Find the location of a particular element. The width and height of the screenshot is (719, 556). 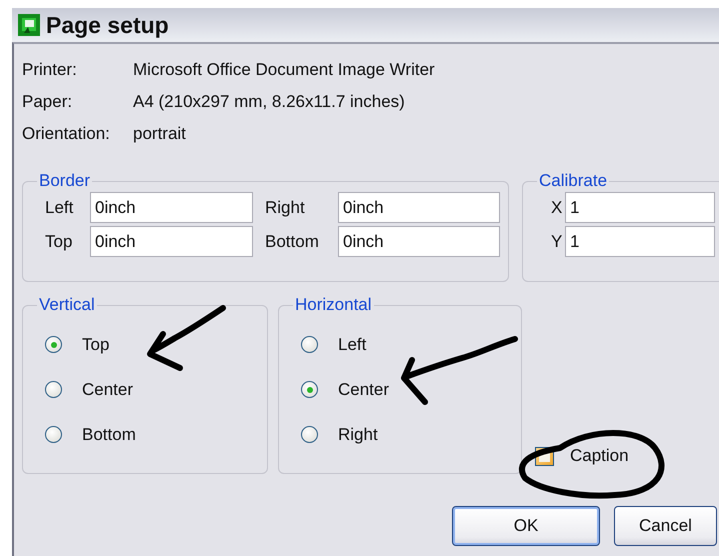

info-value: A4 (210x297 mm, 8.26x11.7 inches) is located at coordinates (269, 102).